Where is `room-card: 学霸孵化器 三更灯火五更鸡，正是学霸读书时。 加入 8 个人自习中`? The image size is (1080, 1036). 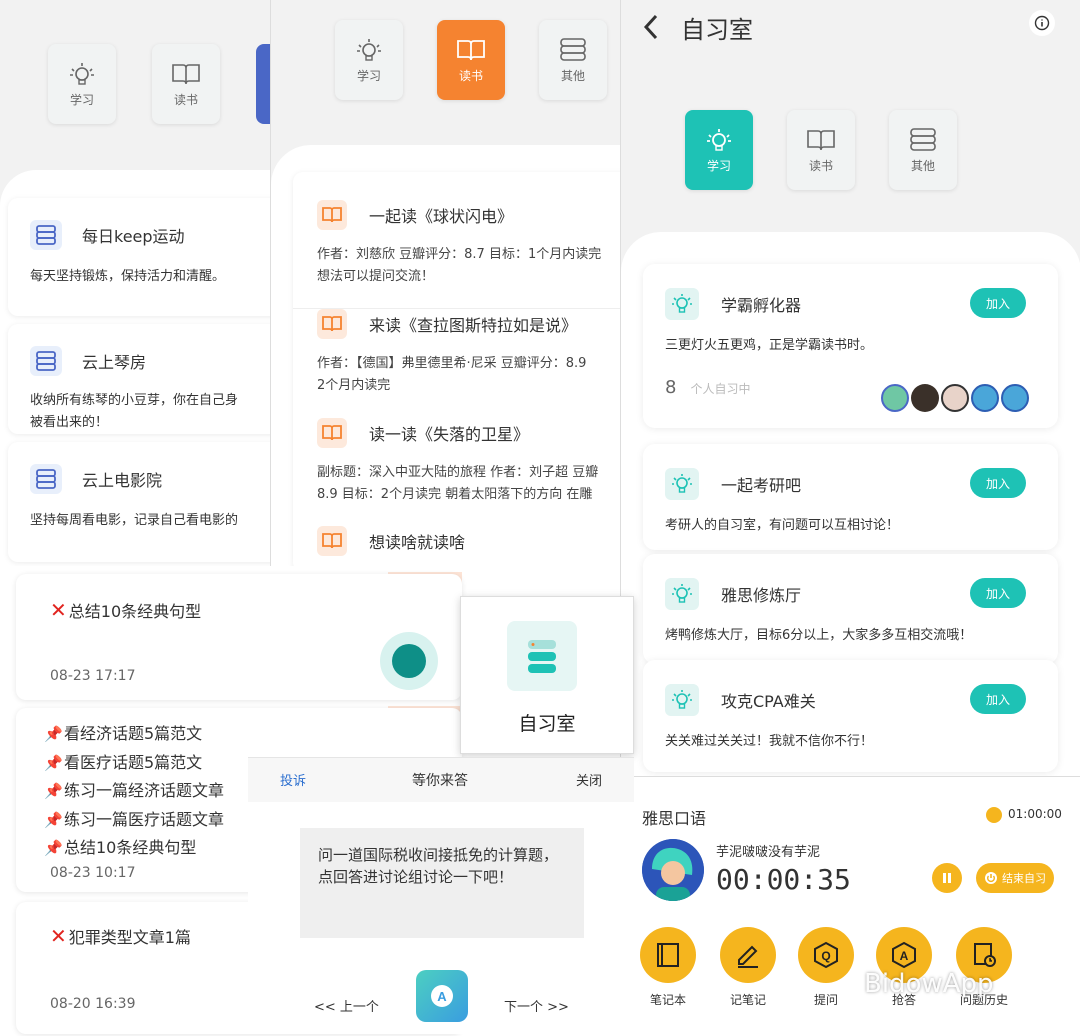 room-card: 学霸孵化器 三更灯火五更鸡，正是学霸读书时。 加入 8 个人自习中 is located at coordinates (850, 346).